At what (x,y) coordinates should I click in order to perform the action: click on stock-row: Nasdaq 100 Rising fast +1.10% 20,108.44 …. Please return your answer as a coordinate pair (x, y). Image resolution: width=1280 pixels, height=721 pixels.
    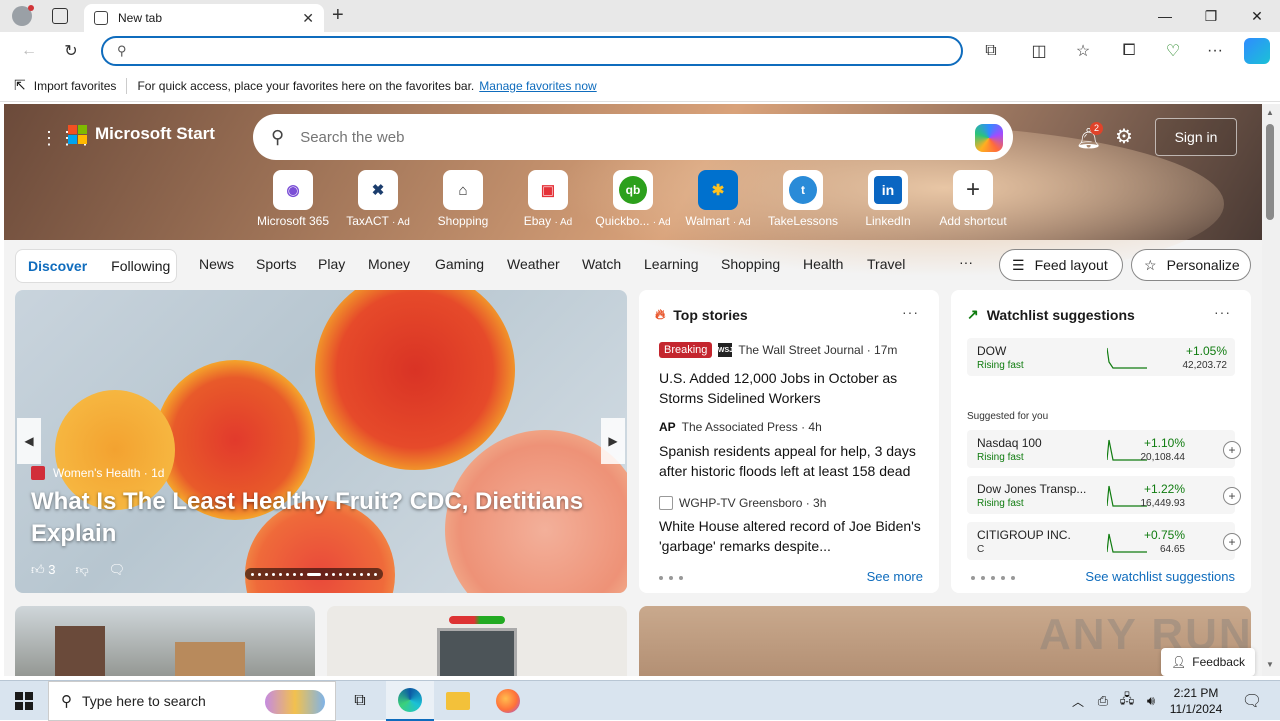
    Looking at the image, I should click on (1104, 449).